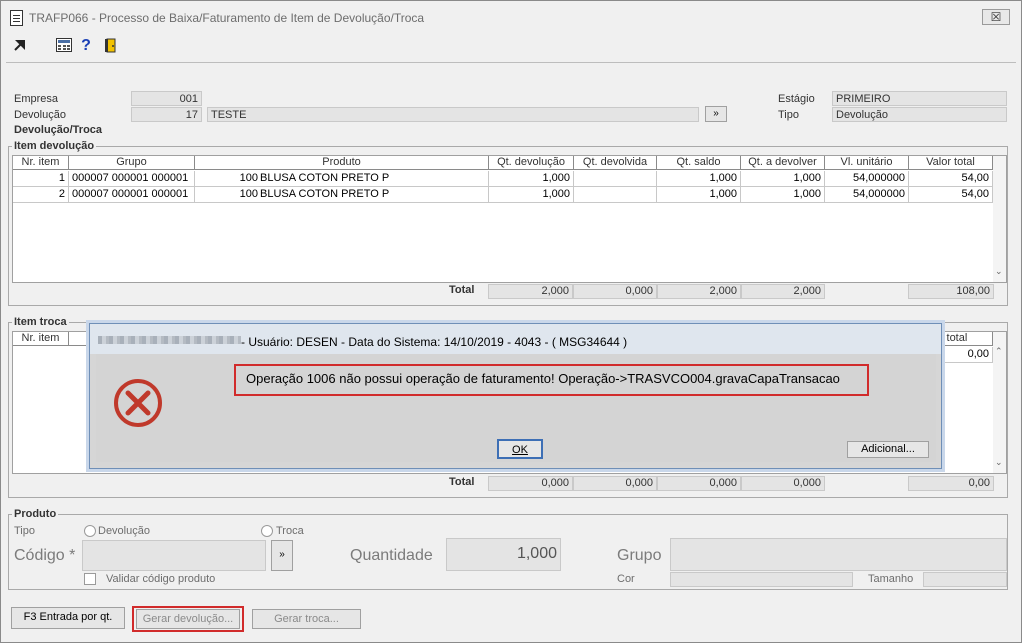 This screenshot has height=643, width=1022. Describe the element at coordinates (161, 579) in the screenshot. I see `validar-label: Validar código produto` at that location.